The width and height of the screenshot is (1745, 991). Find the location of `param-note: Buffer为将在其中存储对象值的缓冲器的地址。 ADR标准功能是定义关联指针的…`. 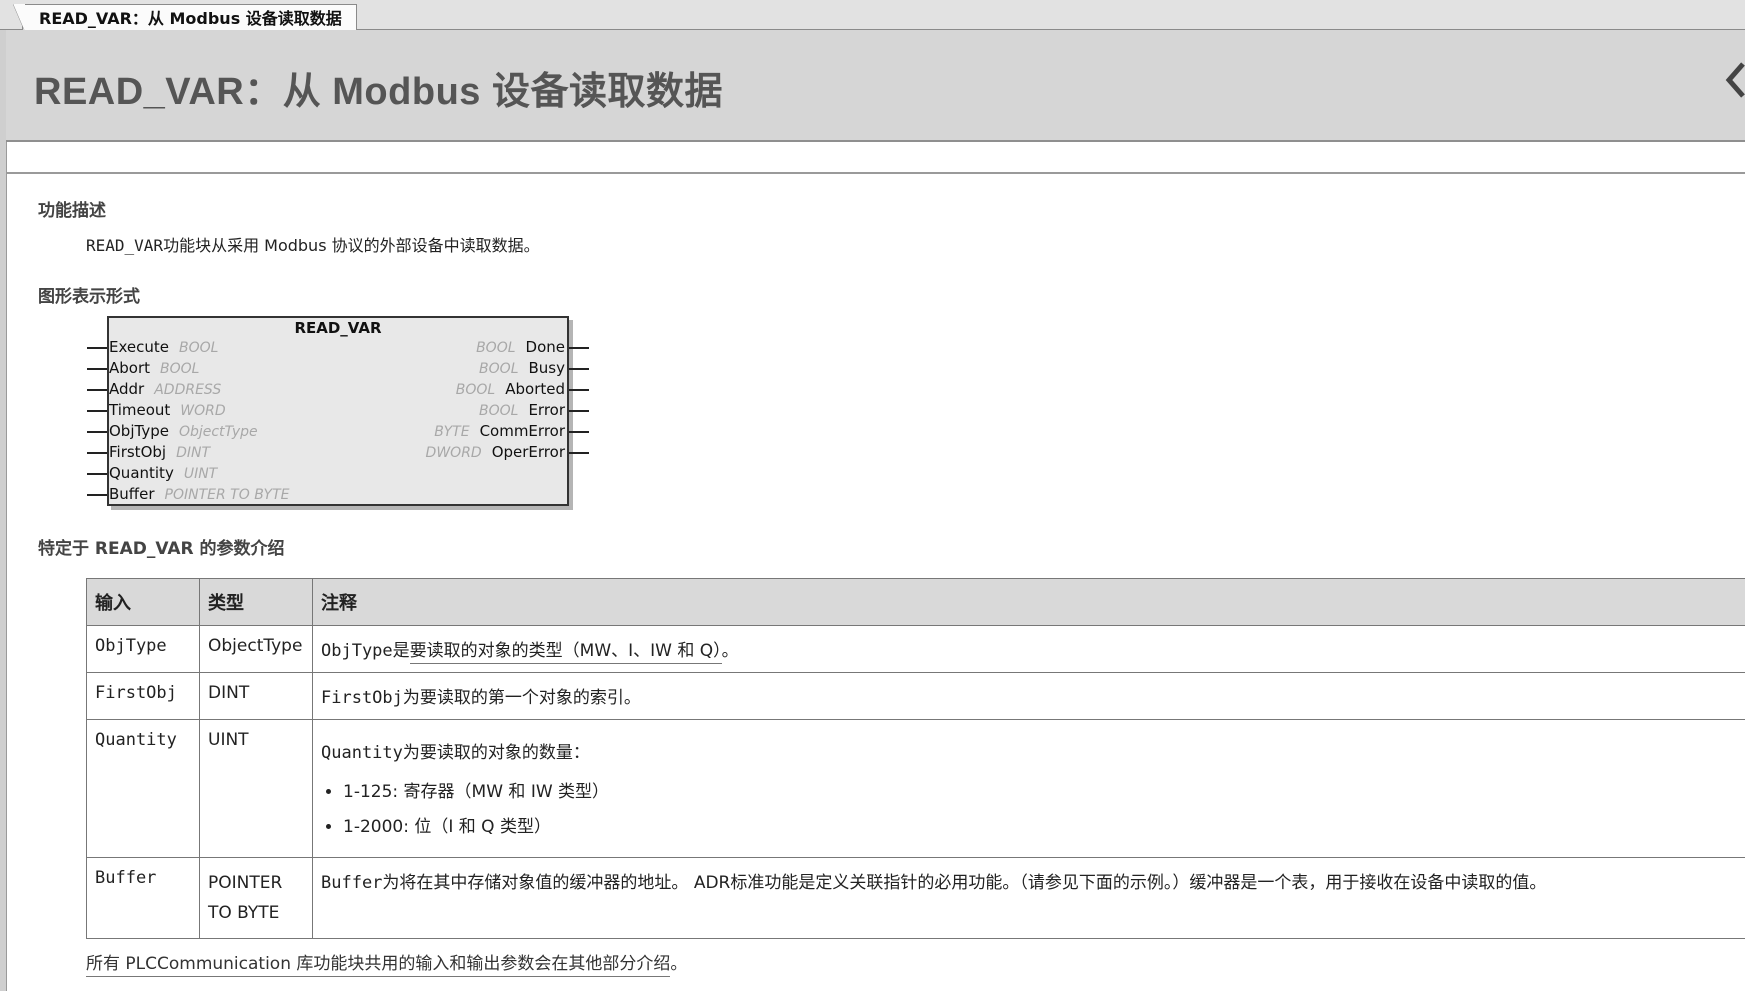

param-note: Buffer为将在其中存储对象值的缓冲器的地址。 ADR标准功能是定义关联指针的… is located at coordinates (1028, 898).